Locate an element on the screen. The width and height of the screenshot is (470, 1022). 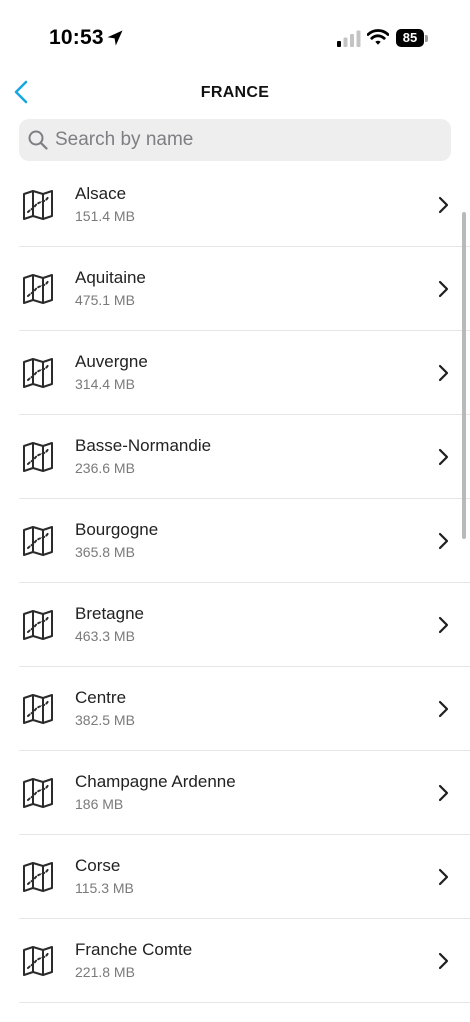
list-item: Alsace 151.4 MB is located at coordinates (235, 205).